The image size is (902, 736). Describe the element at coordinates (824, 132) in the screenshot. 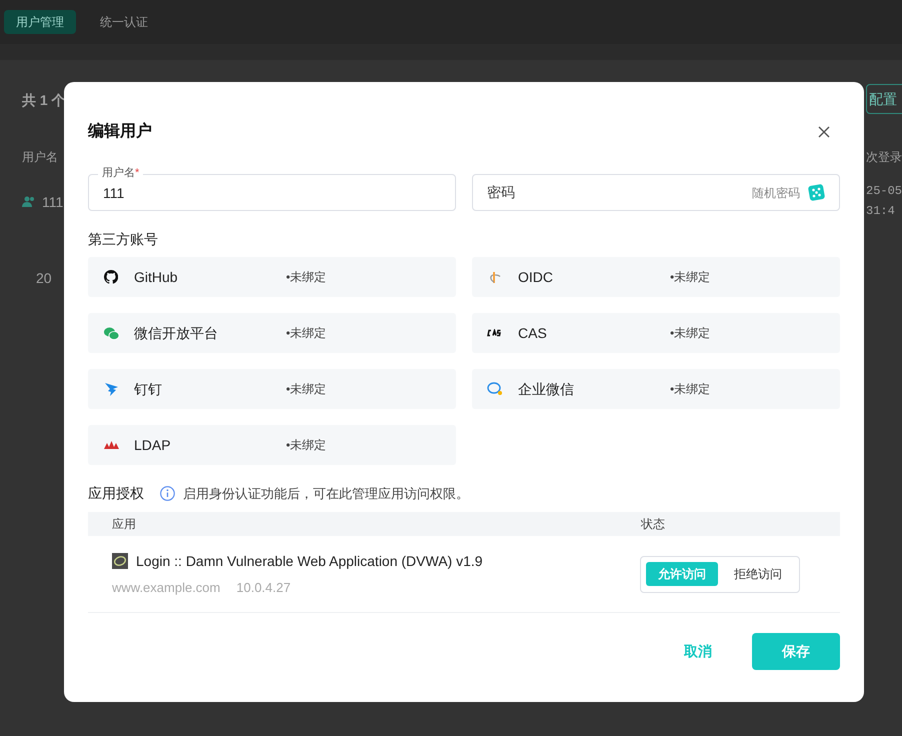

I see `close-icon` at that location.